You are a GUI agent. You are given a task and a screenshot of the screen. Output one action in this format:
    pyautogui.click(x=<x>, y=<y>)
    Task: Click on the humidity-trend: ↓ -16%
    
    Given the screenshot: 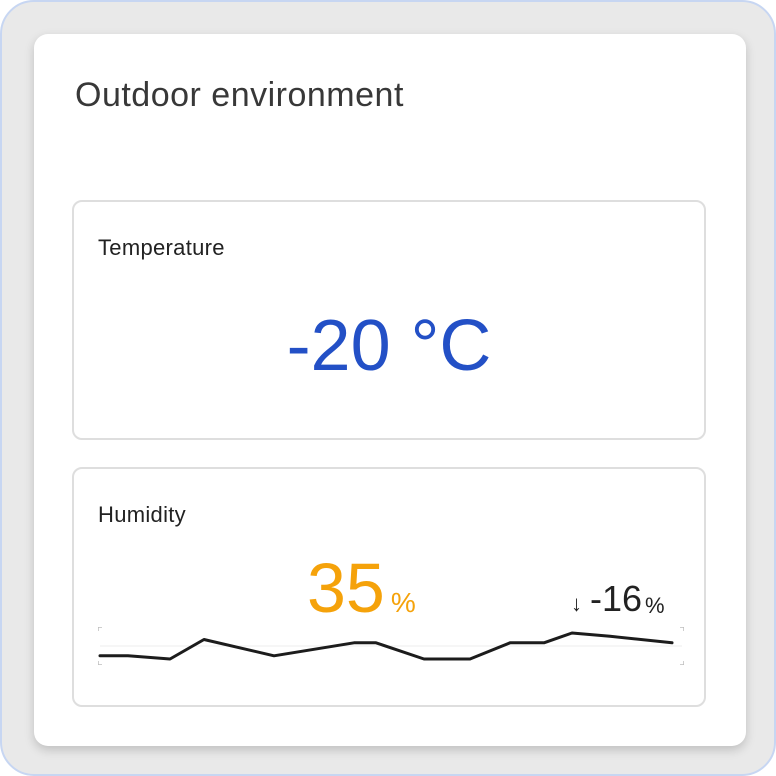 What is the action you would take?
    pyautogui.click(x=618, y=599)
    